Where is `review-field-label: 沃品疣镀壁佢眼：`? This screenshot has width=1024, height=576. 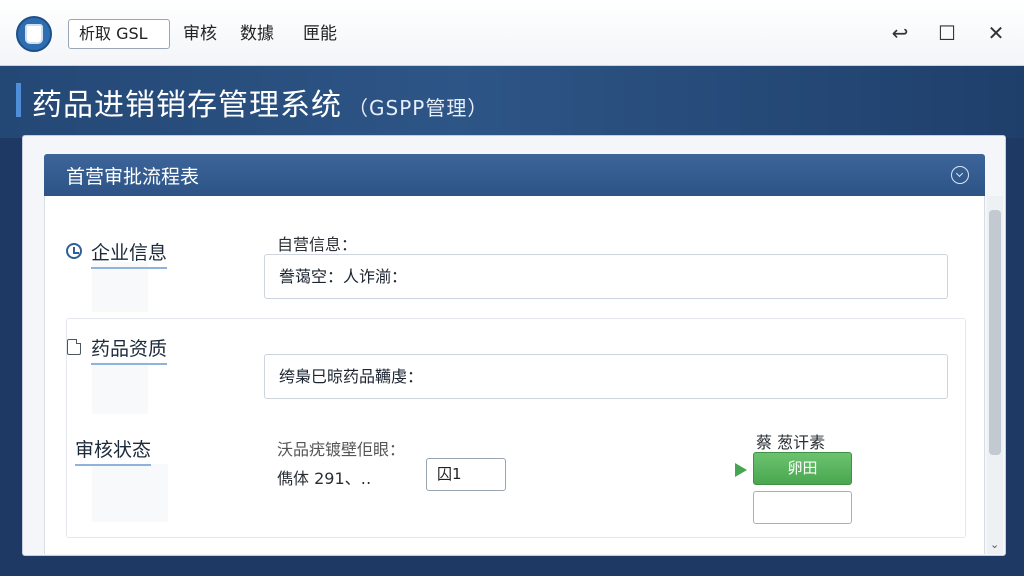 review-field-label: 沃品疣镀壁佢眼： is located at coordinates (341, 449).